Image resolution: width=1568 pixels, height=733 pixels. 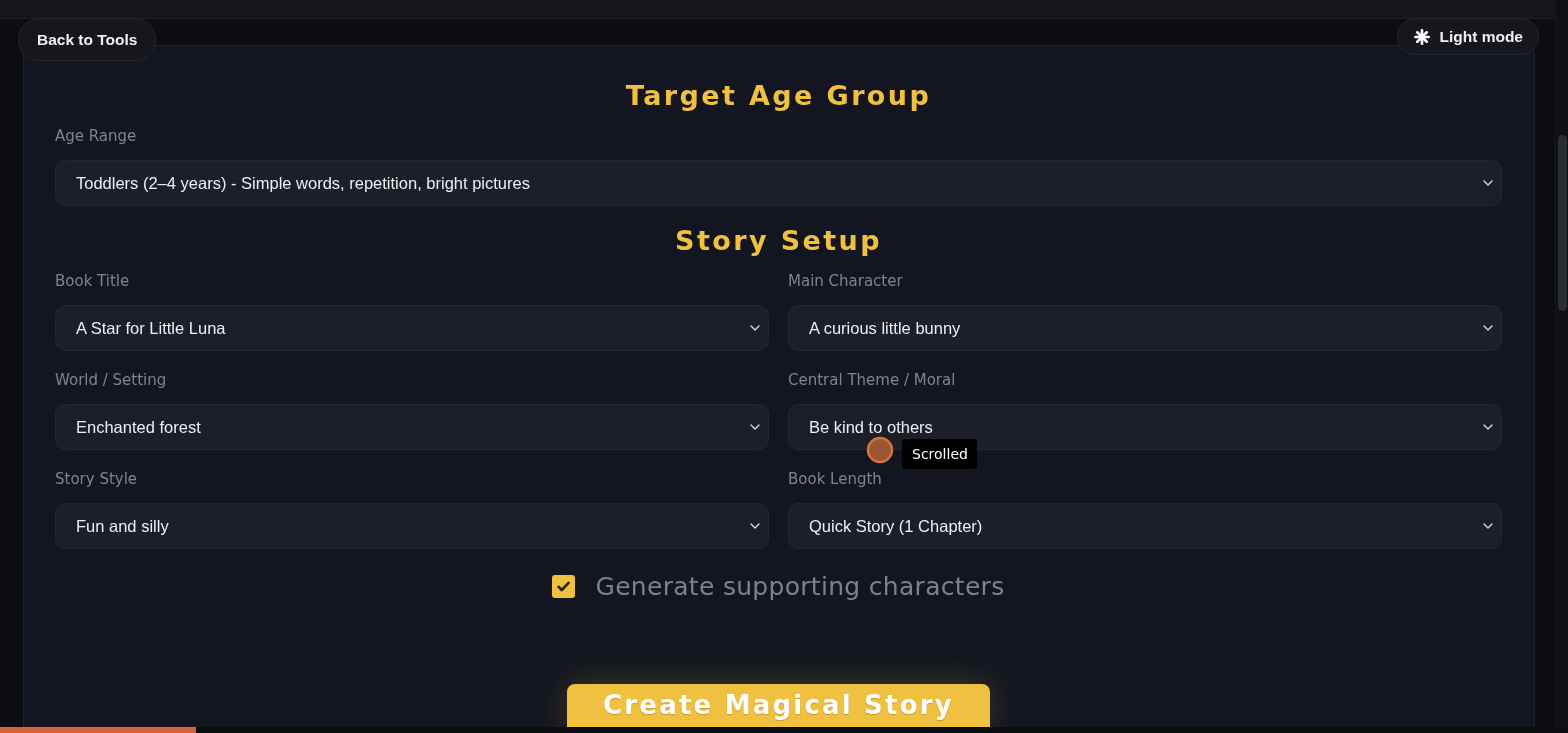 What do you see at coordinates (778, 183) in the screenshot?
I see `dropdown-field: Toddlers (2–4 years) - Simple words, repetition, bright pictures` at bounding box center [778, 183].